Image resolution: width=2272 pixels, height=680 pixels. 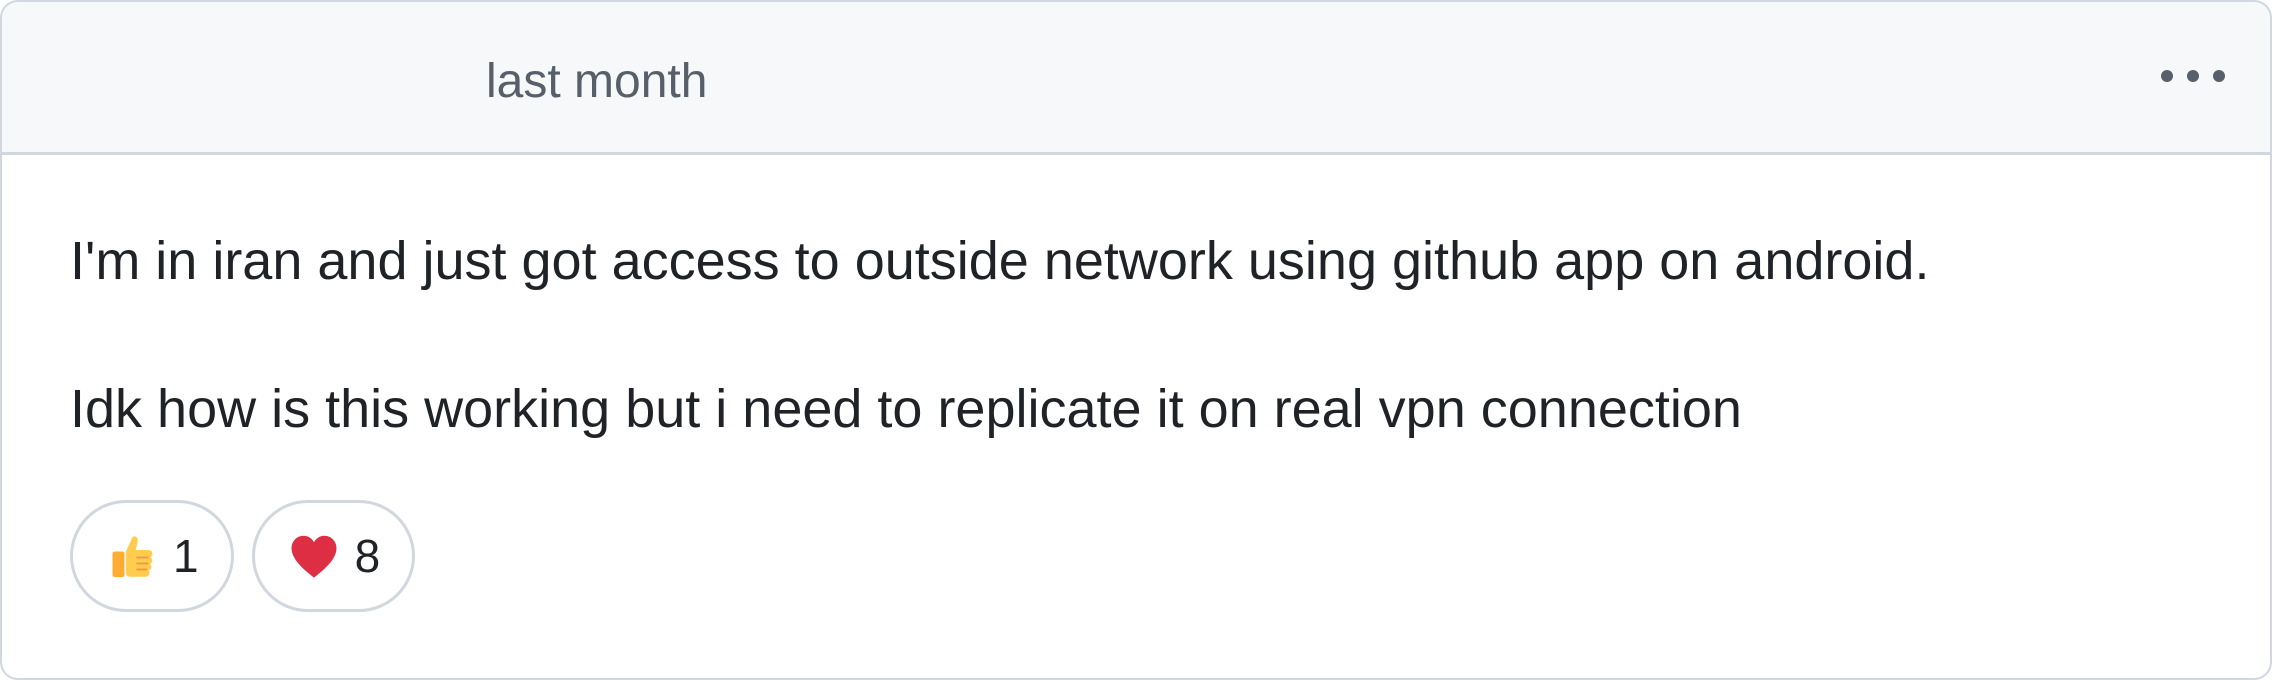 What do you see at coordinates (2167, 76) in the screenshot?
I see `kebab-horizontal-icon` at bounding box center [2167, 76].